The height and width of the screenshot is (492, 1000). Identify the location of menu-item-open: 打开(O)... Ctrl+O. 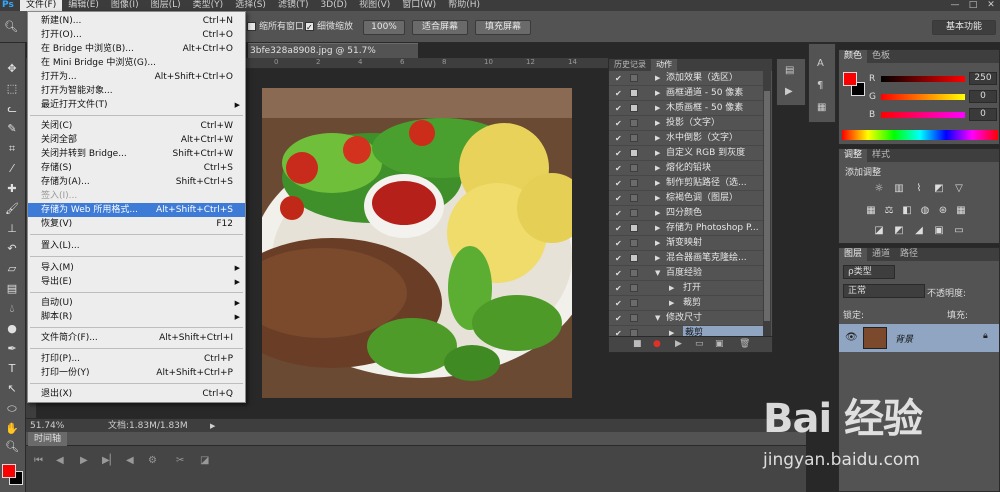
(136, 35).